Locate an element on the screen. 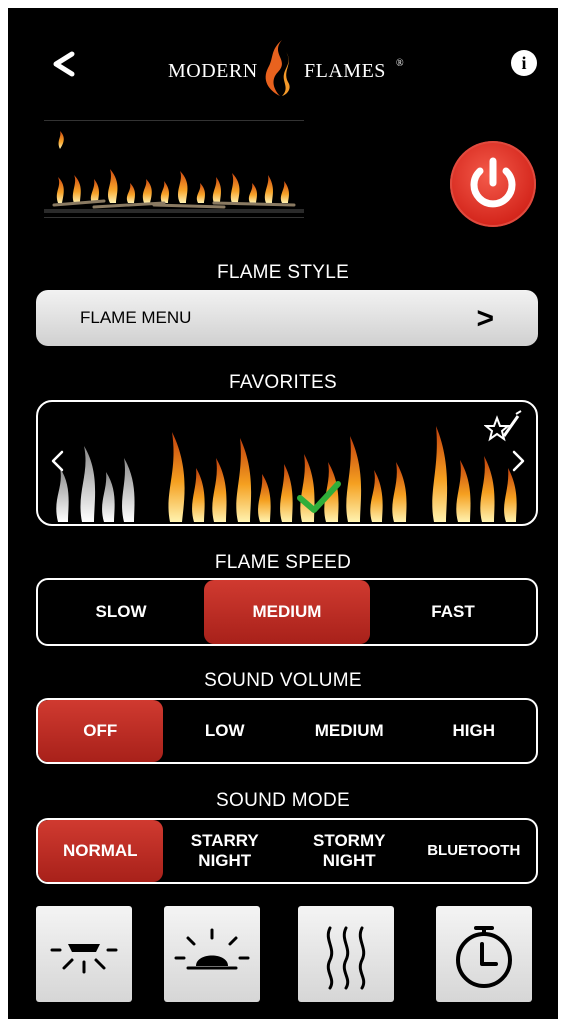  edit-favorite-icon is located at coordinates (504, 428).